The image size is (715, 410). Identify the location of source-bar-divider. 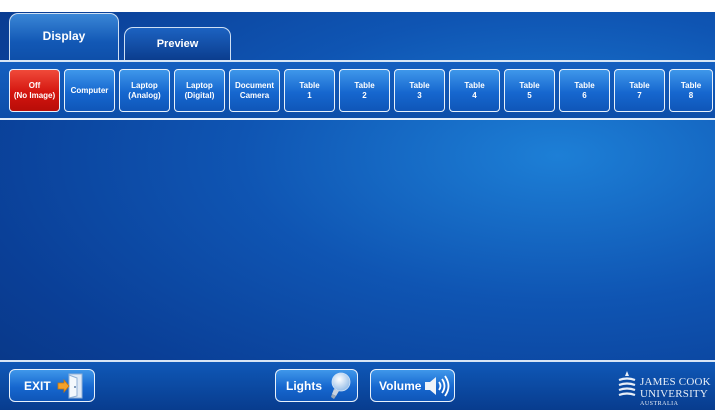
(357, 119).